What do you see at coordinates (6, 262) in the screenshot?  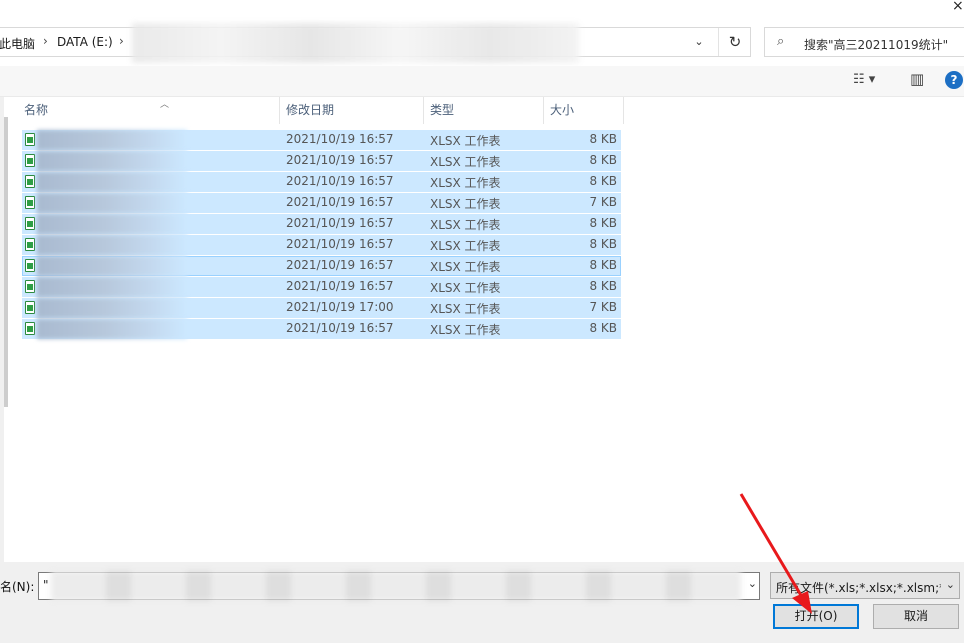 I see `navigation-scrollbar` at bounding box center [6, 262].